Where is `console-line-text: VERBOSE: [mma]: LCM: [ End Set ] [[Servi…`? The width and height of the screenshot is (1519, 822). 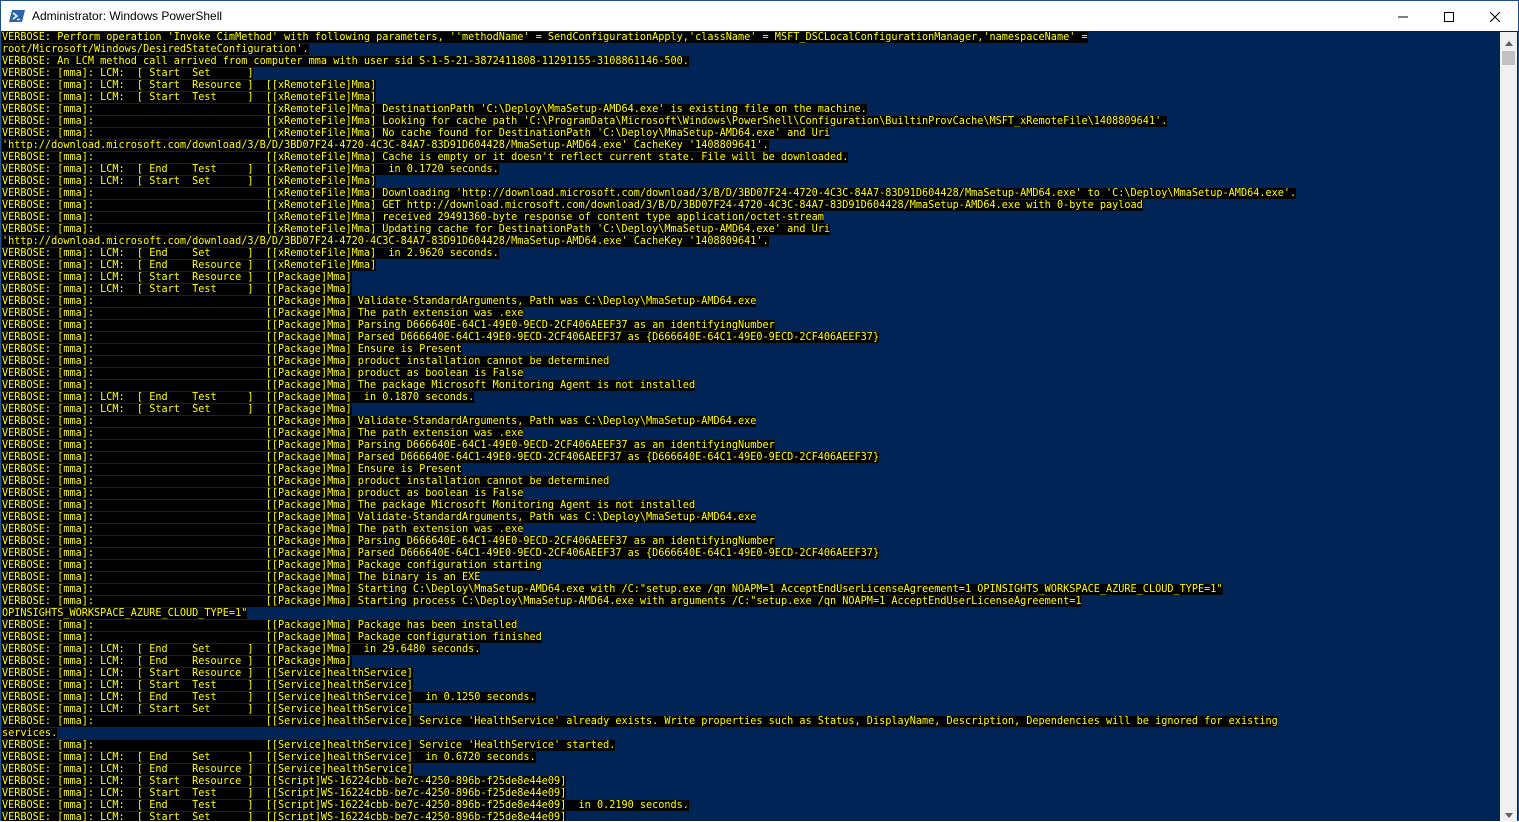 console-line-text: VERBOSE: [mma]: LCM: [ End Set ] [[Servi… is located at coordinates (269, 757).